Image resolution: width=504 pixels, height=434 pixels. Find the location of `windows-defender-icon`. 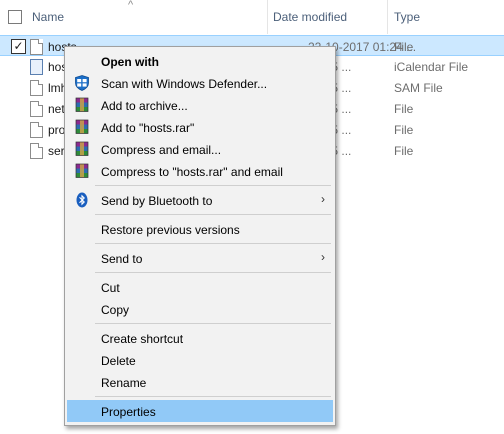

windows-defender-icon is located at coordinates (82, 83).